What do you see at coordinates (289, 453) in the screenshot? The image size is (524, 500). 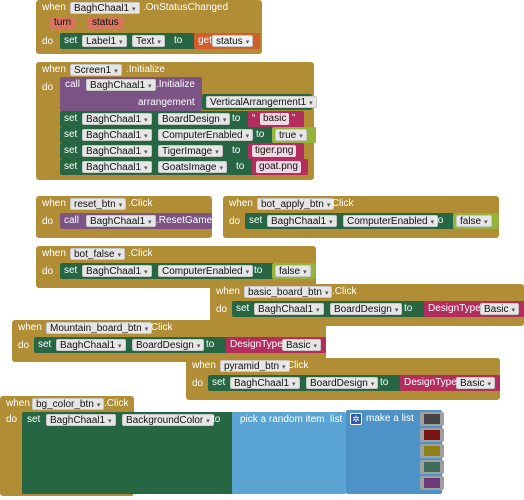 I see `pick-random-item-block: pick a random item list` at bounding box center [289, 453].